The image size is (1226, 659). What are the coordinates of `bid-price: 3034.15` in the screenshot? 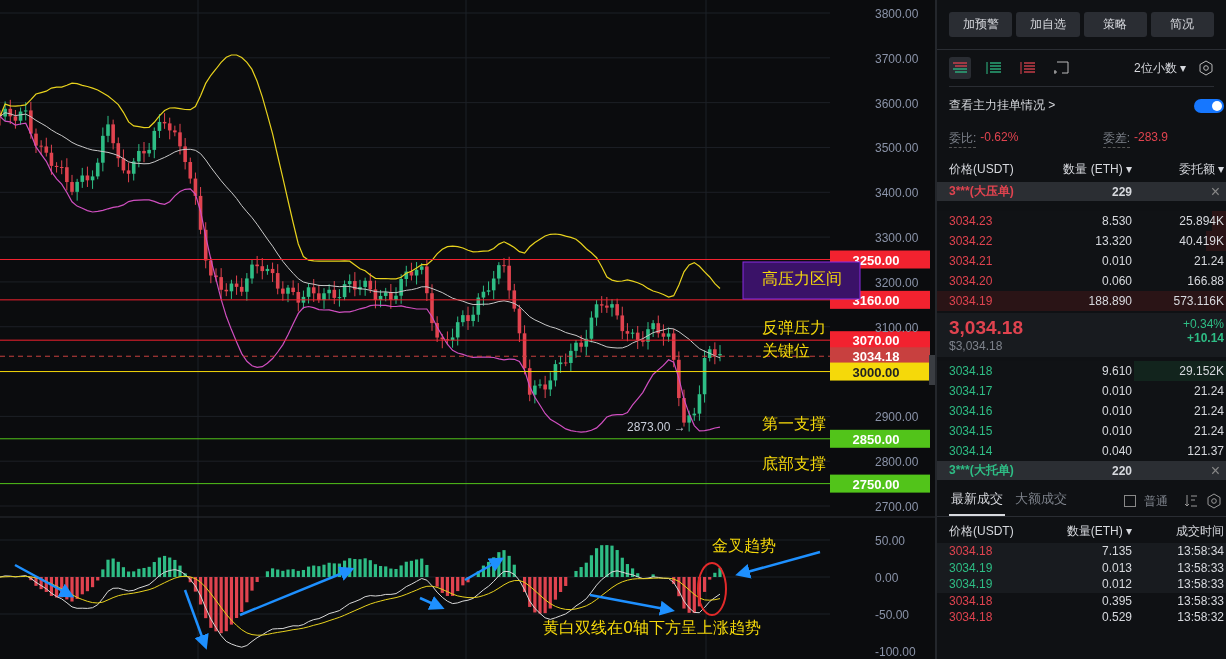 It's located at (971, 431).